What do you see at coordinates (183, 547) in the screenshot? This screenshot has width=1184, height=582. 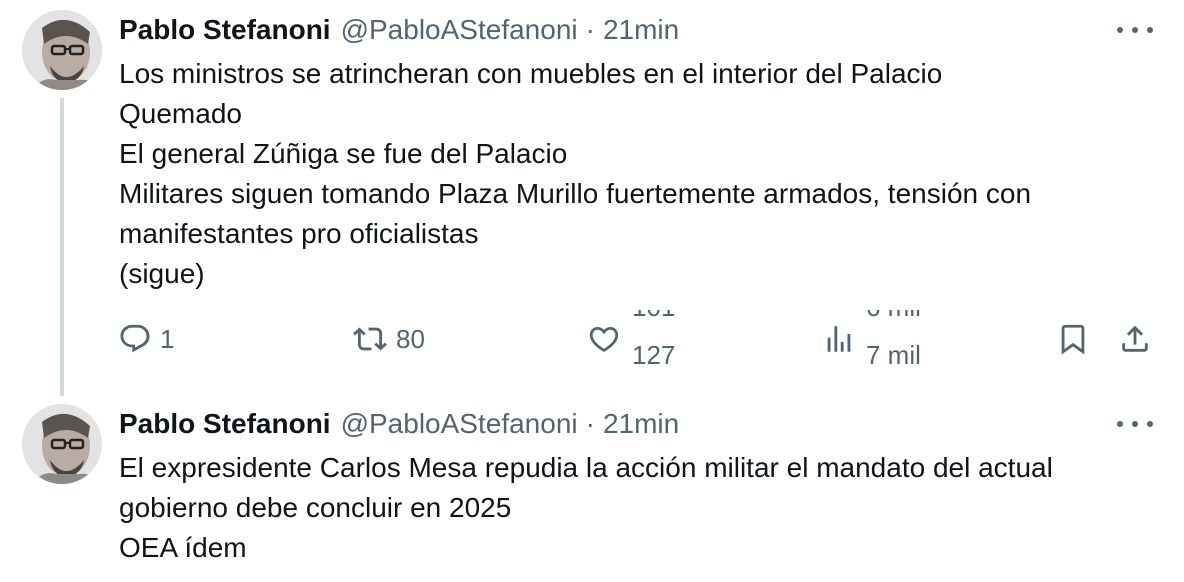 I see `tweet-text-line: OEA ídem` at bounding box center [183, 547].